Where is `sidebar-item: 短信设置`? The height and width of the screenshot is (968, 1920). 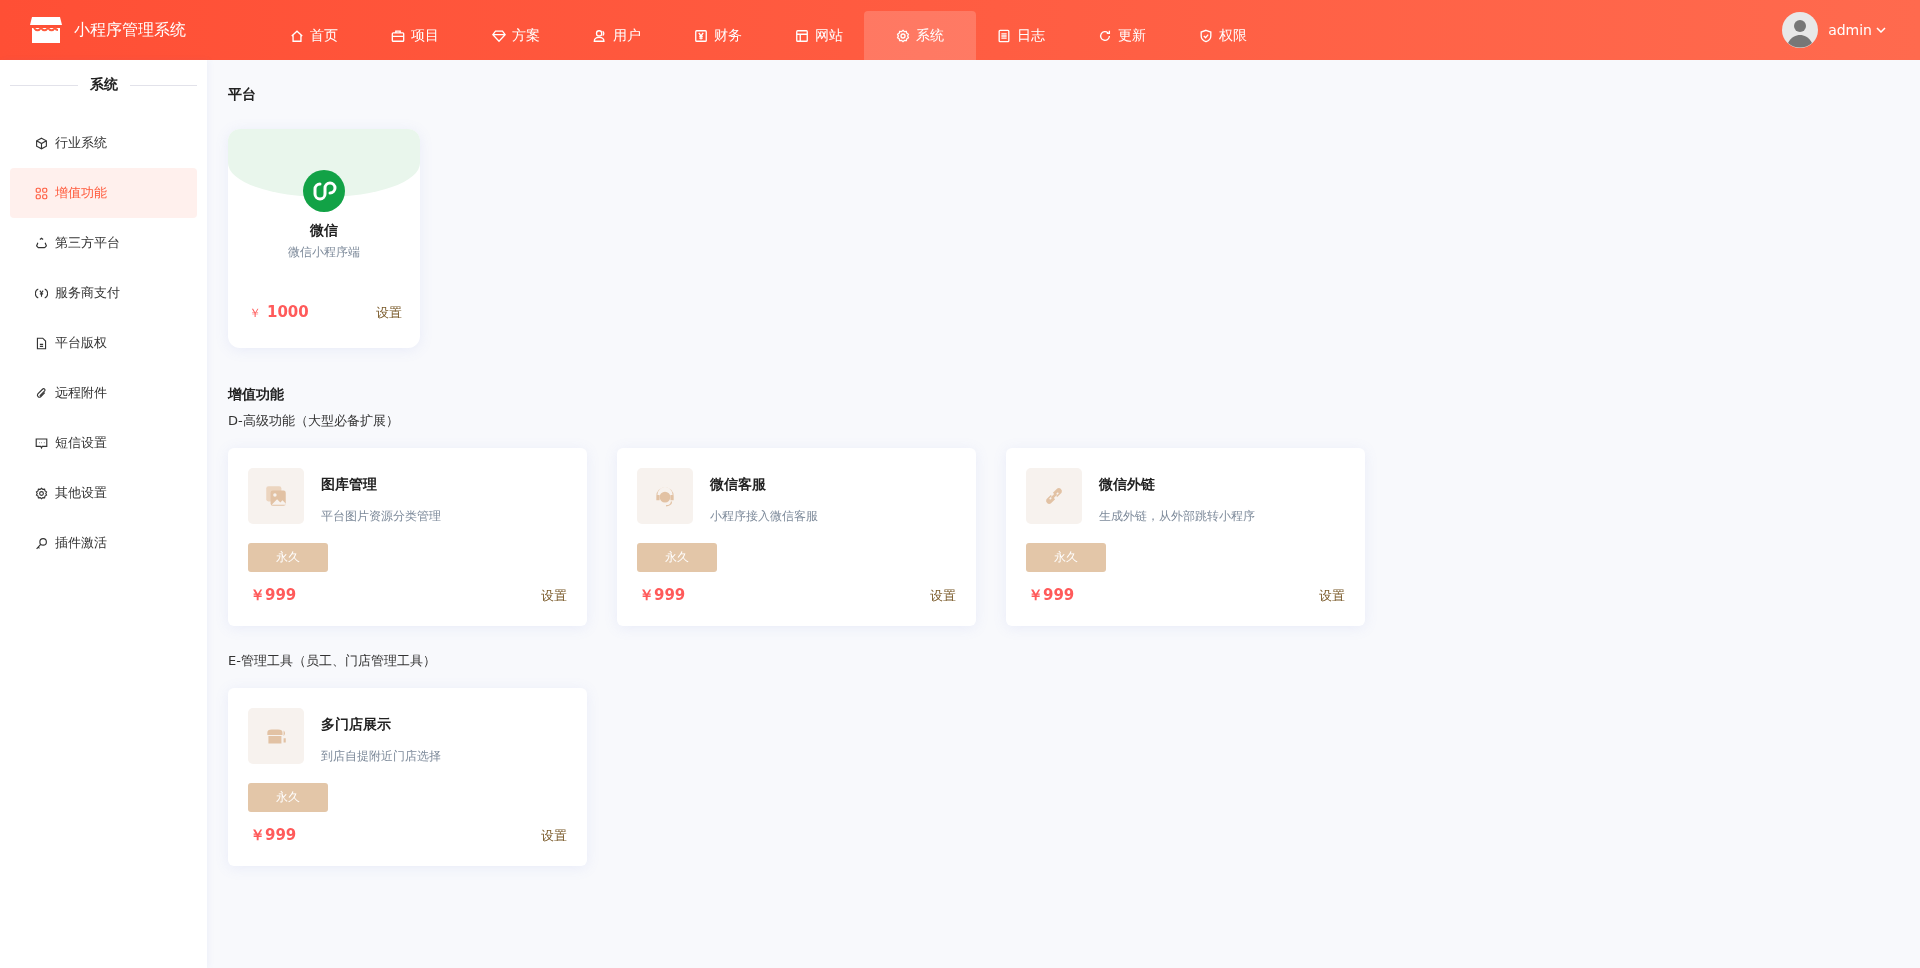
sidebar-item: 短信设置 is located at coordinates (103, 443).